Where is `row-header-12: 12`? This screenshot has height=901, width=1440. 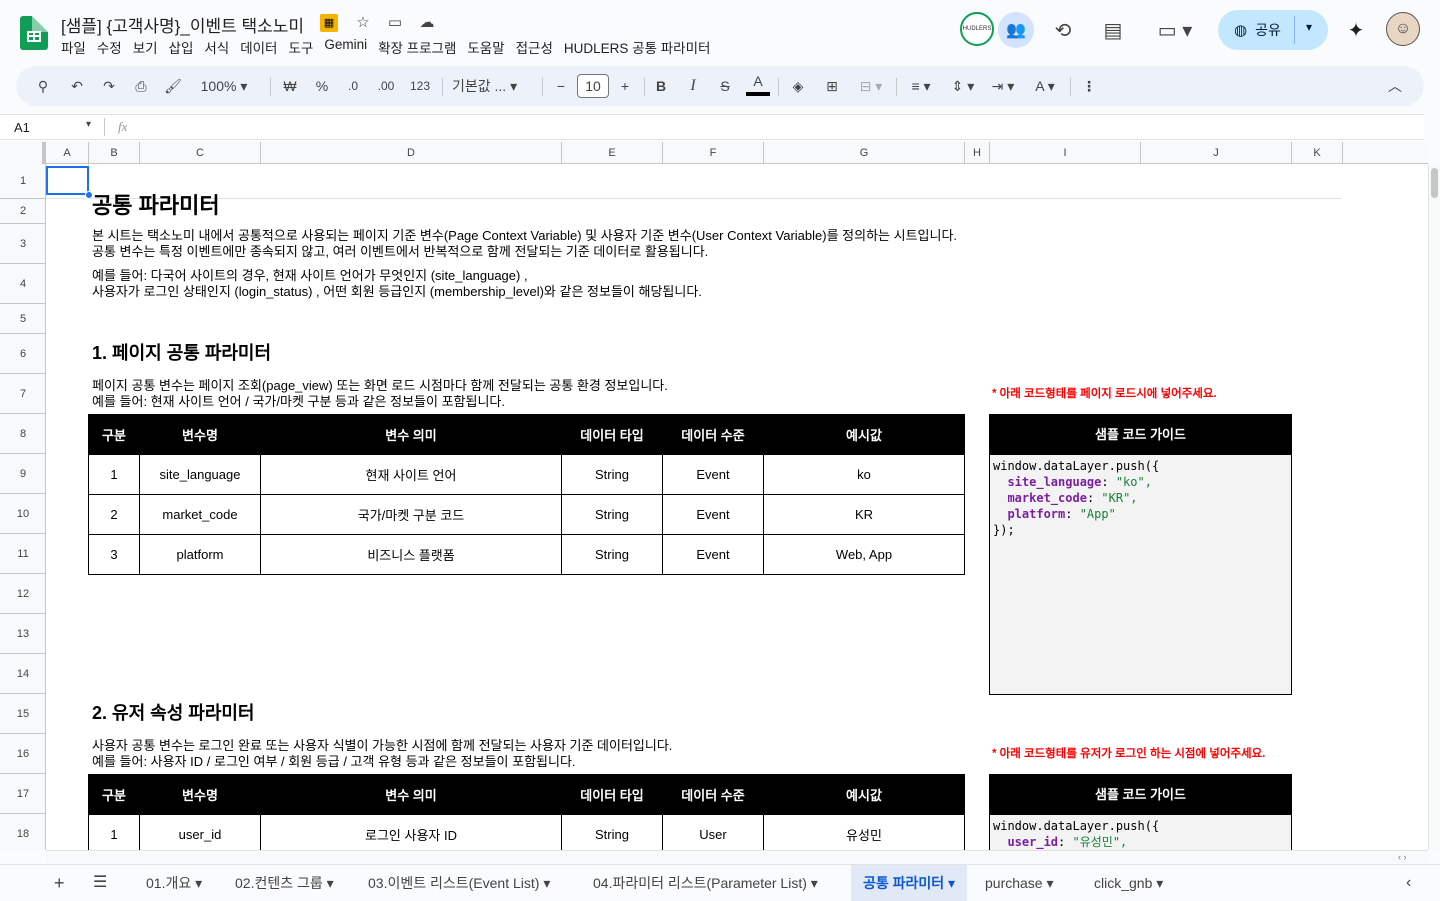
row-header-12: 12 is located at coordinates (23, 594).